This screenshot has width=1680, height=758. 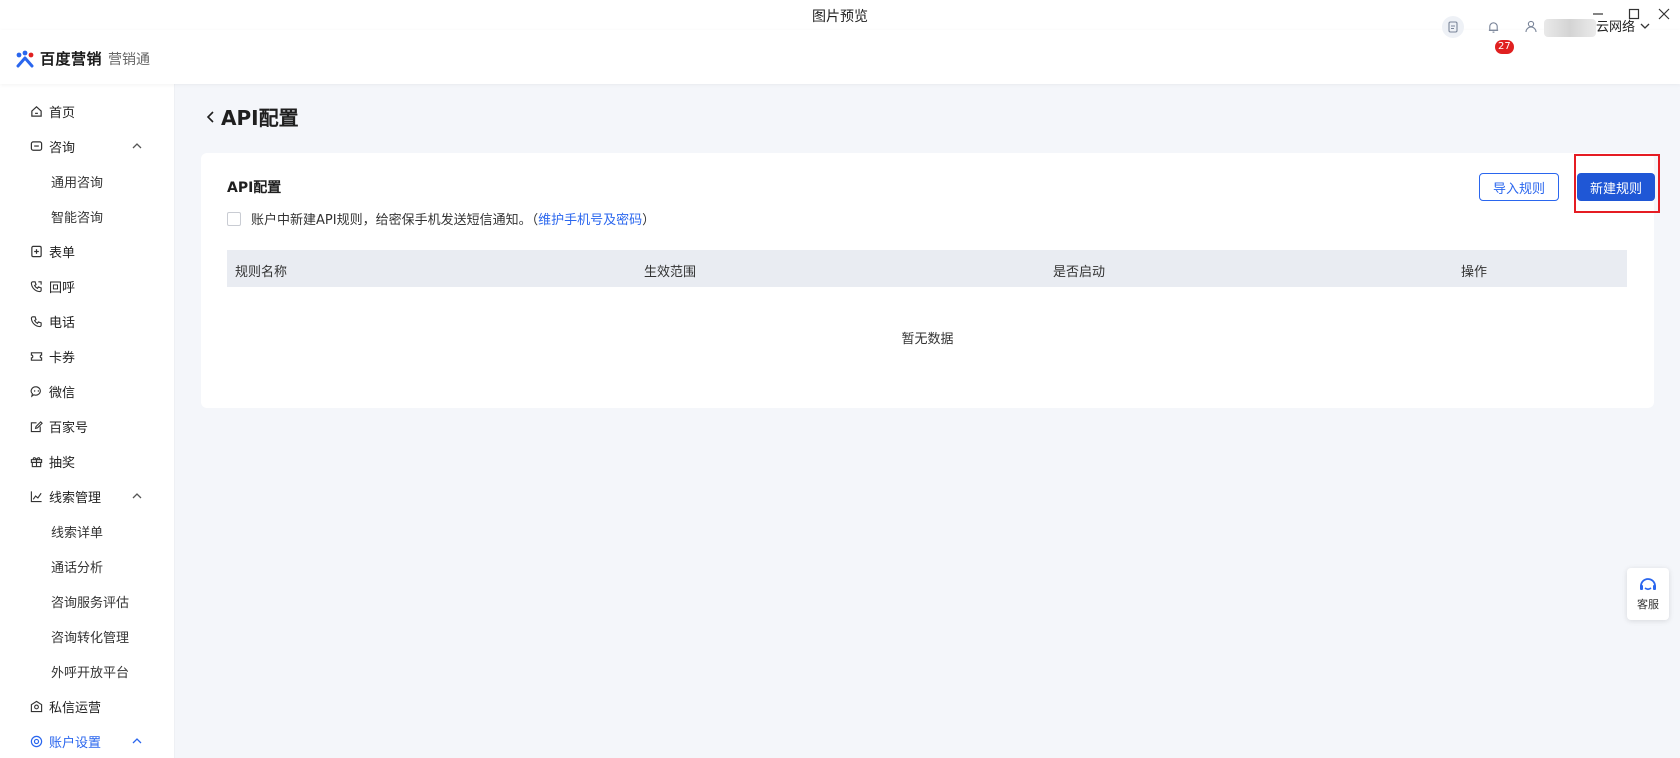 What do you see at coordinates (77, 566) in the screenshot?
I see `sidebar-item-call-analysis: 通话分析` at bounding box center [77, 566].